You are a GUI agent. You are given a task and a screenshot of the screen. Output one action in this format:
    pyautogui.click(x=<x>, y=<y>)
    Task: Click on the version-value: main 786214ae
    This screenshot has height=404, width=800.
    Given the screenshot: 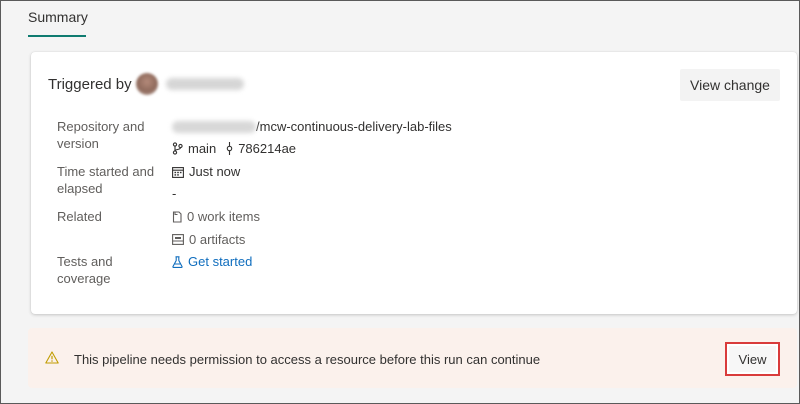 What is the action you would take?
    pyautogui.click(x=234, y=148)
    